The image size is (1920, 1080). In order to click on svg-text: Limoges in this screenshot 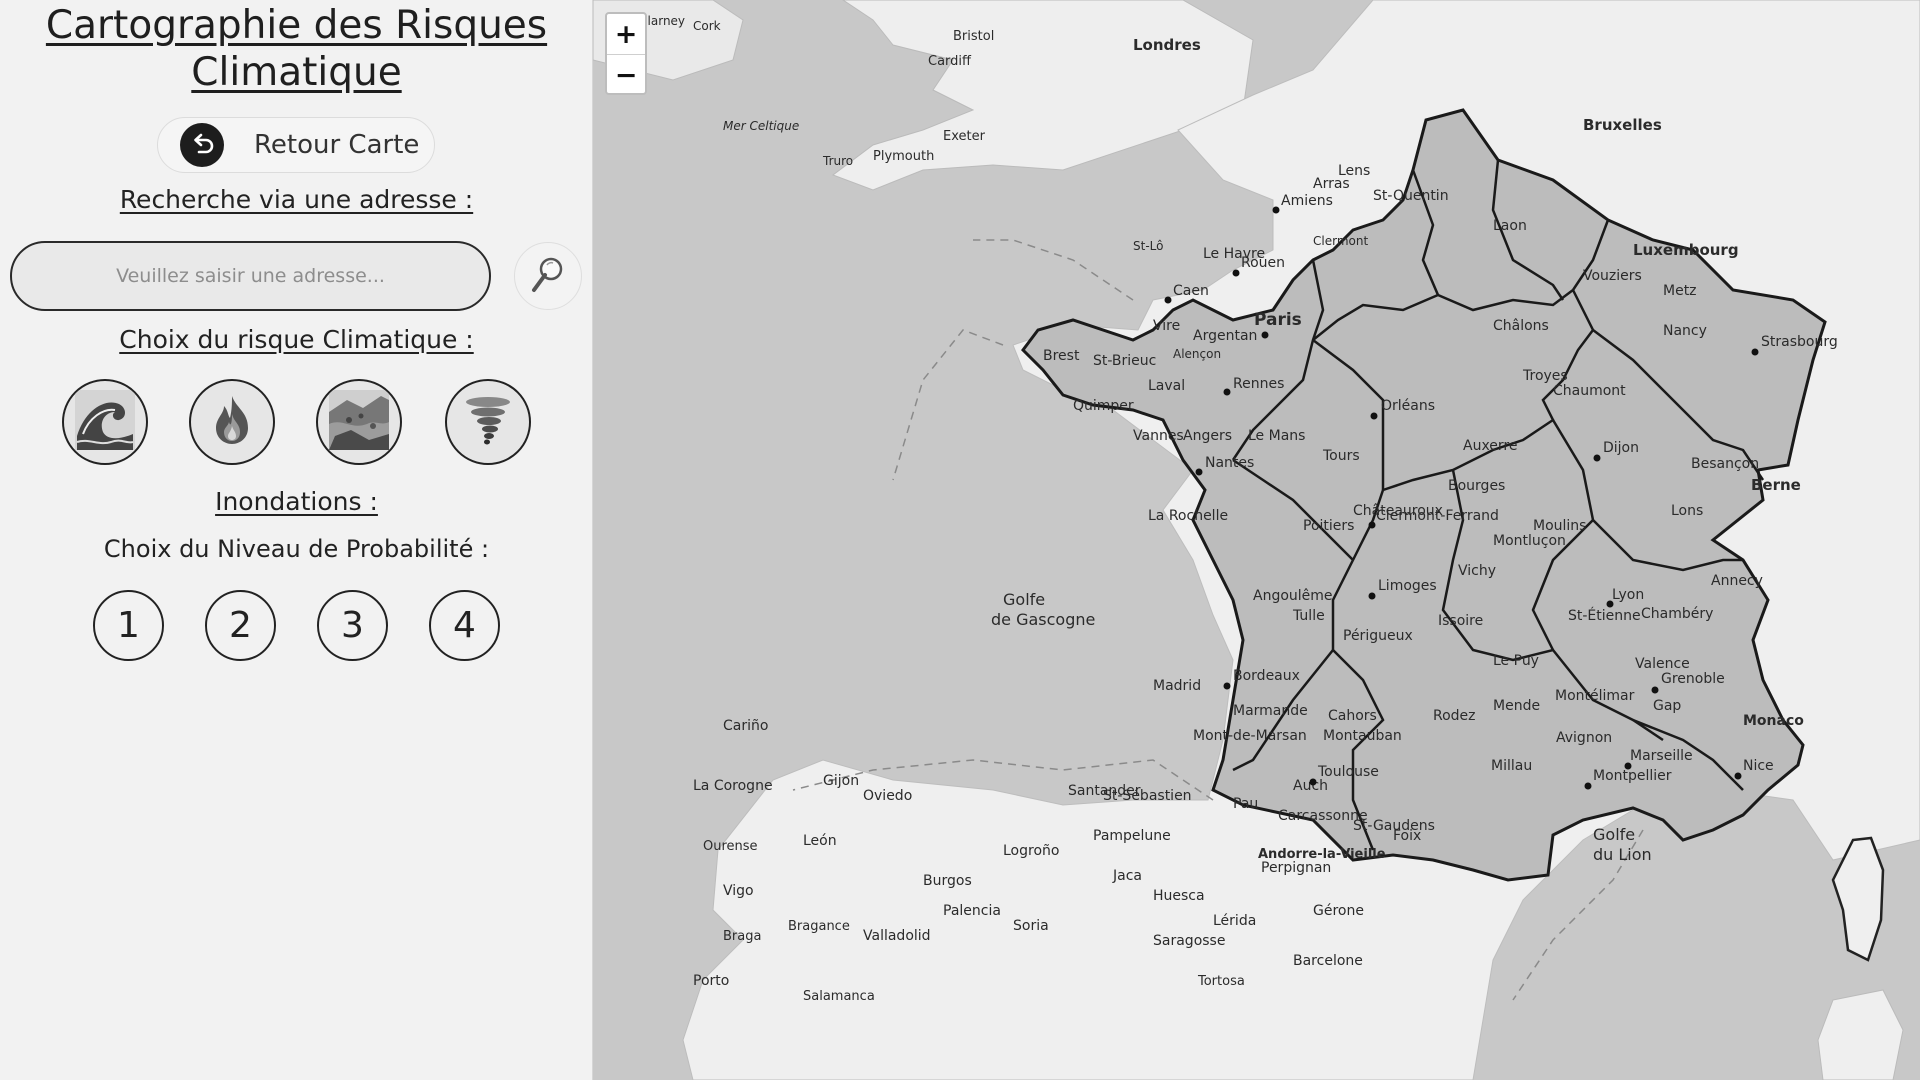, I will do `click(1407, 586)`.